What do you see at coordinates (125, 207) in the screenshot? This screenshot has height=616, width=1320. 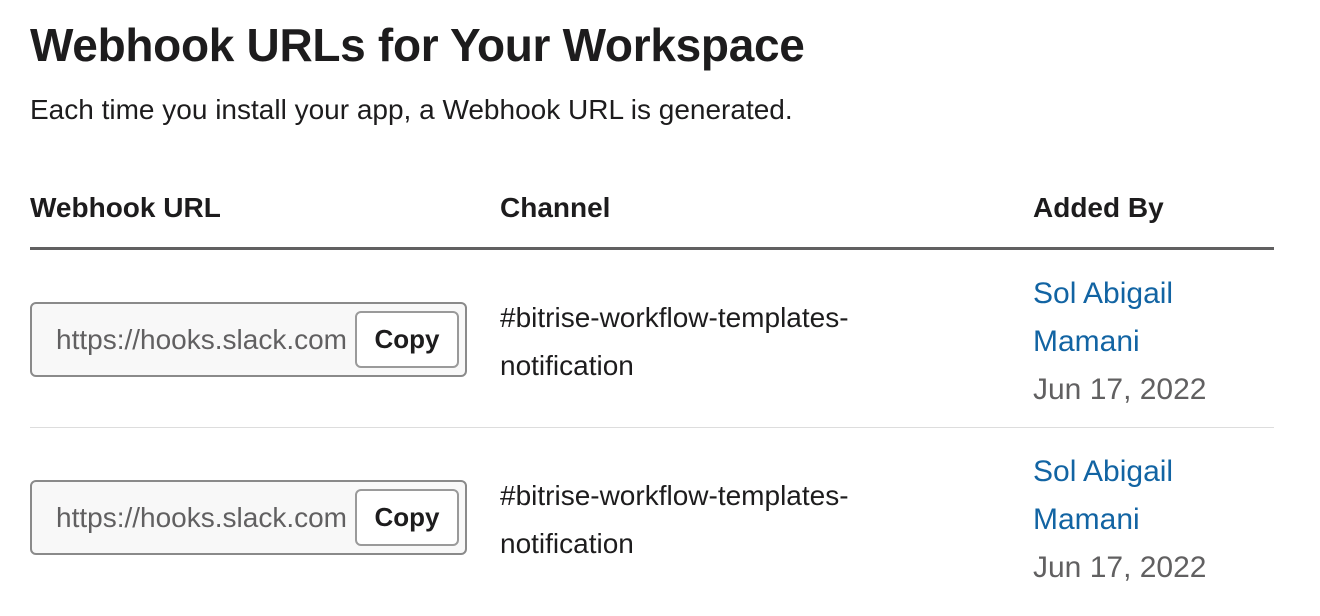 I see `column-header-webhook-url: Webhook URL` at bounding box center [125, 207].